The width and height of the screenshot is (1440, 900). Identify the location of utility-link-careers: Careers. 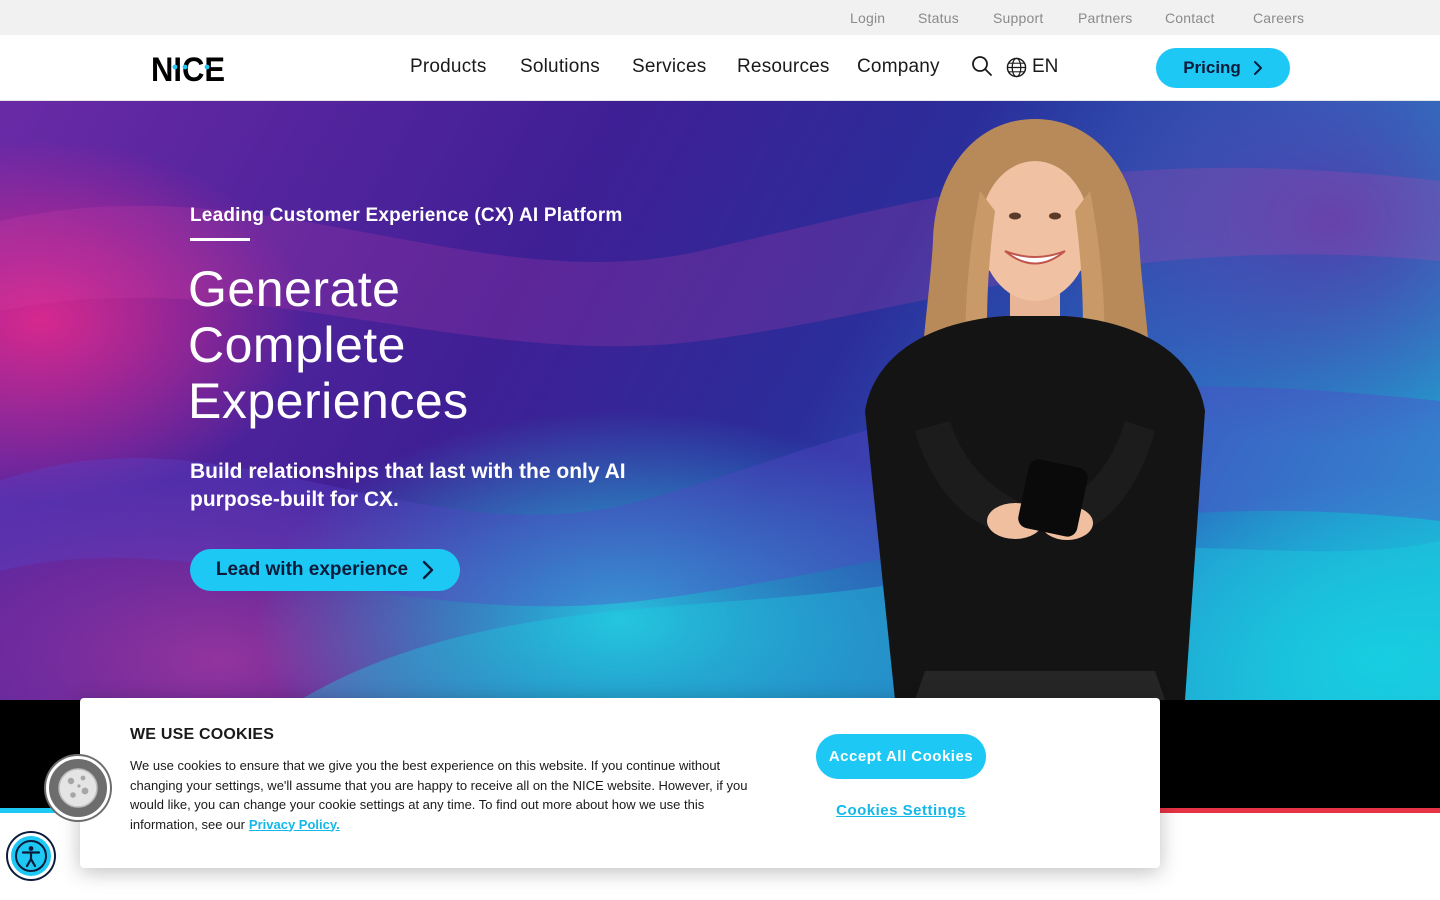
(1278, 18).